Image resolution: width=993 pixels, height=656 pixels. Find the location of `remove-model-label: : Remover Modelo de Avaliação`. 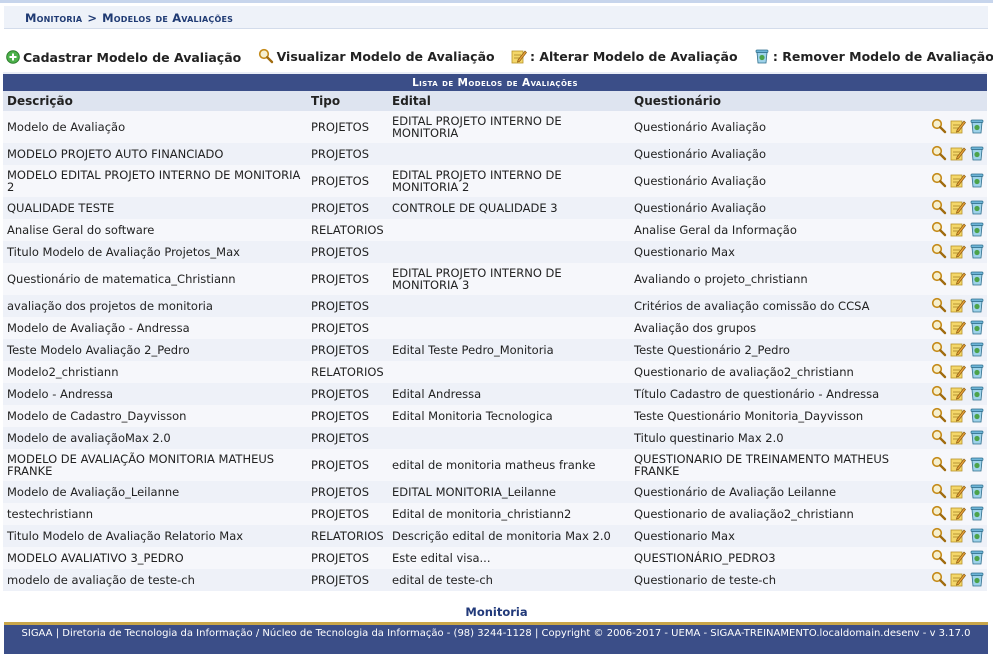

remove-model-label: : Remover Modelo de Avaliação is located at coordinates (882, 56).